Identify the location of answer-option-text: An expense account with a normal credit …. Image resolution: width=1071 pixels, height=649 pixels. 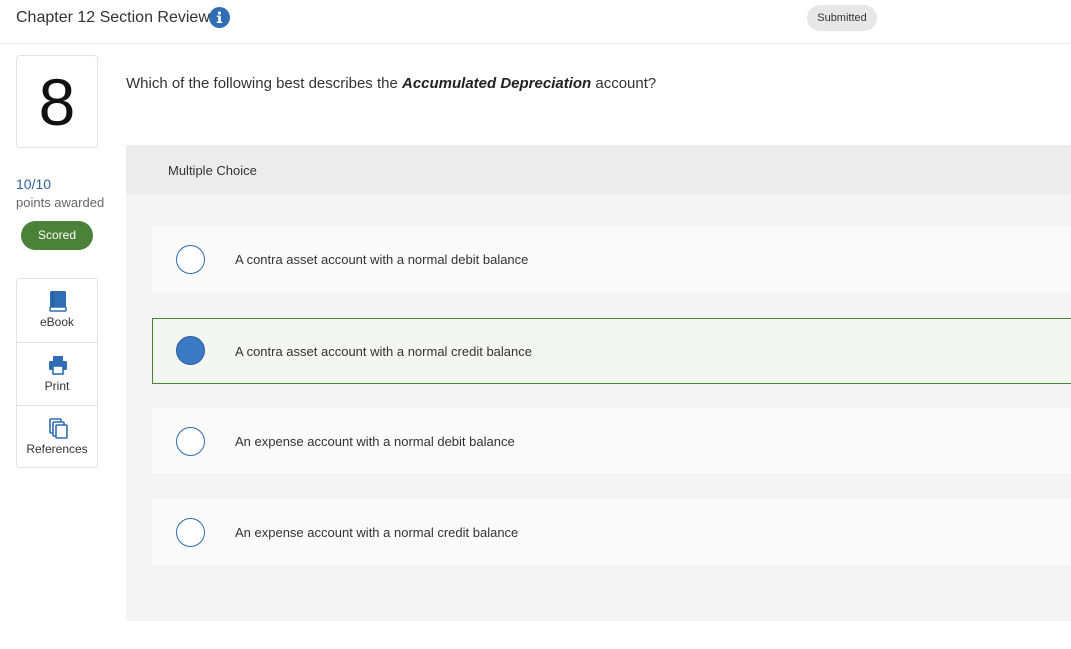
(377, 532).